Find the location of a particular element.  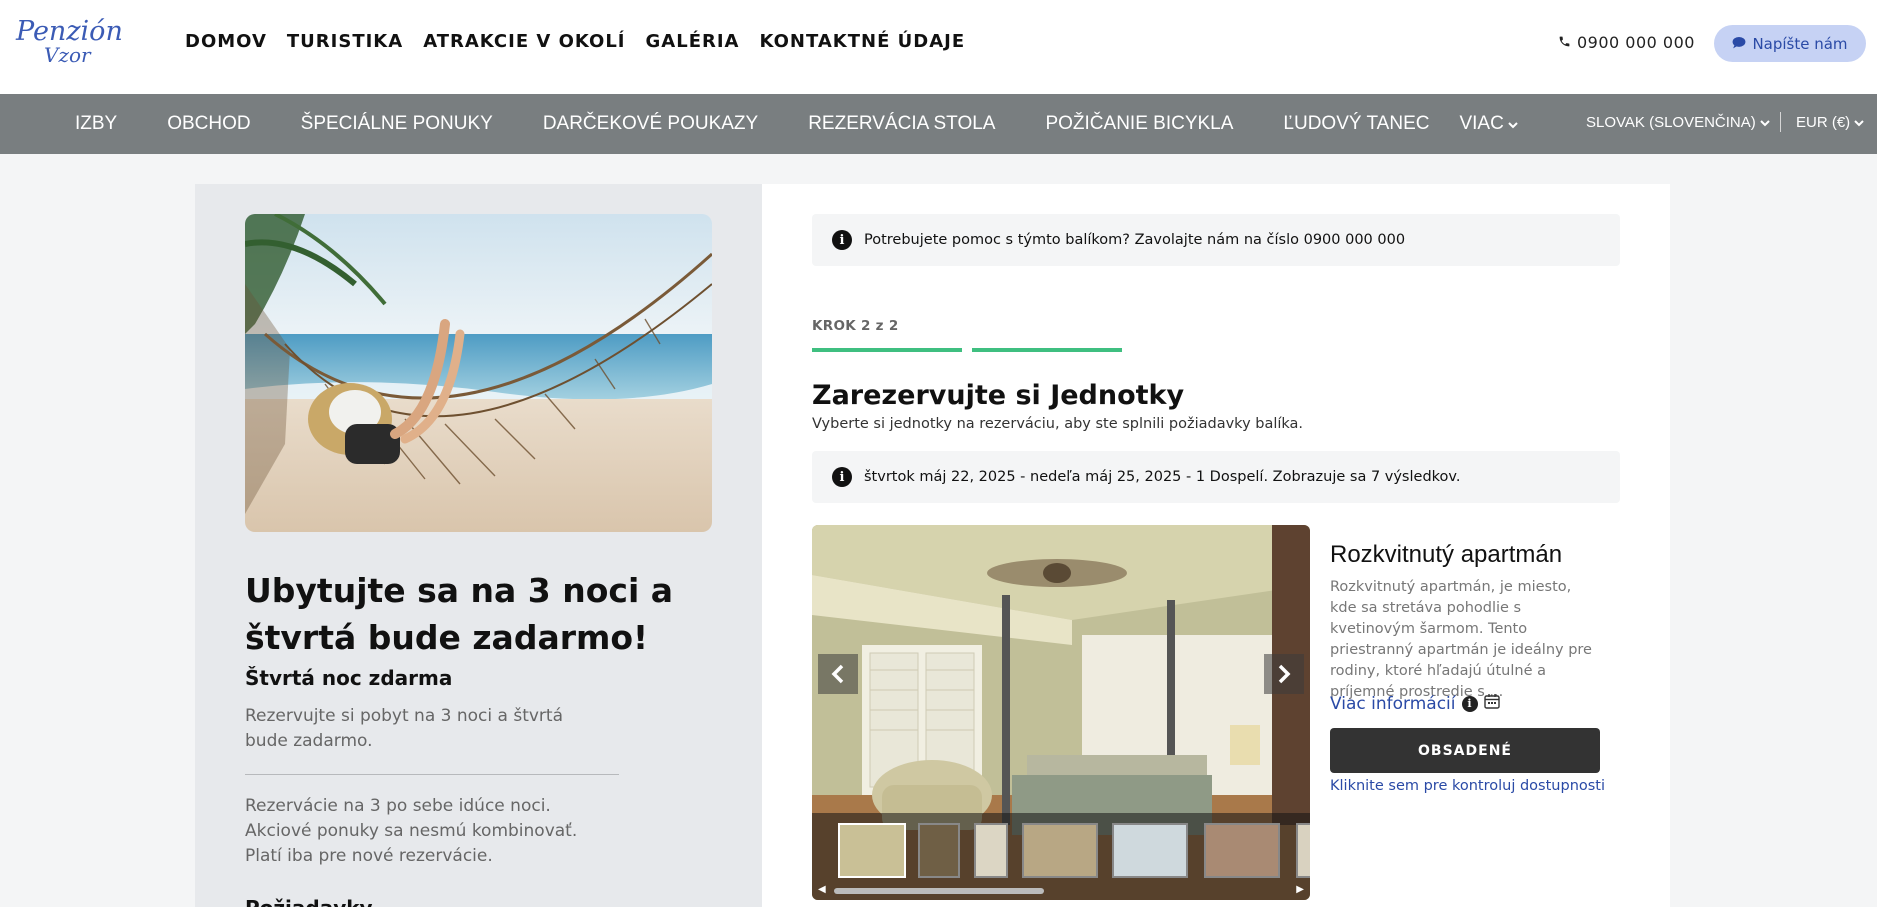

nav-domov: DOMOV is located at coordinates (226, 41).